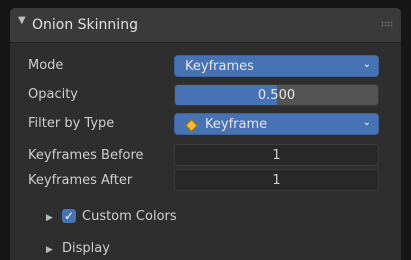 This screenshot has width=411, height=260. What do you see at coordinates (22, 20) in the screenshot?
I see `triangle-down-icon: ▼` at bounding box center [22, 20].